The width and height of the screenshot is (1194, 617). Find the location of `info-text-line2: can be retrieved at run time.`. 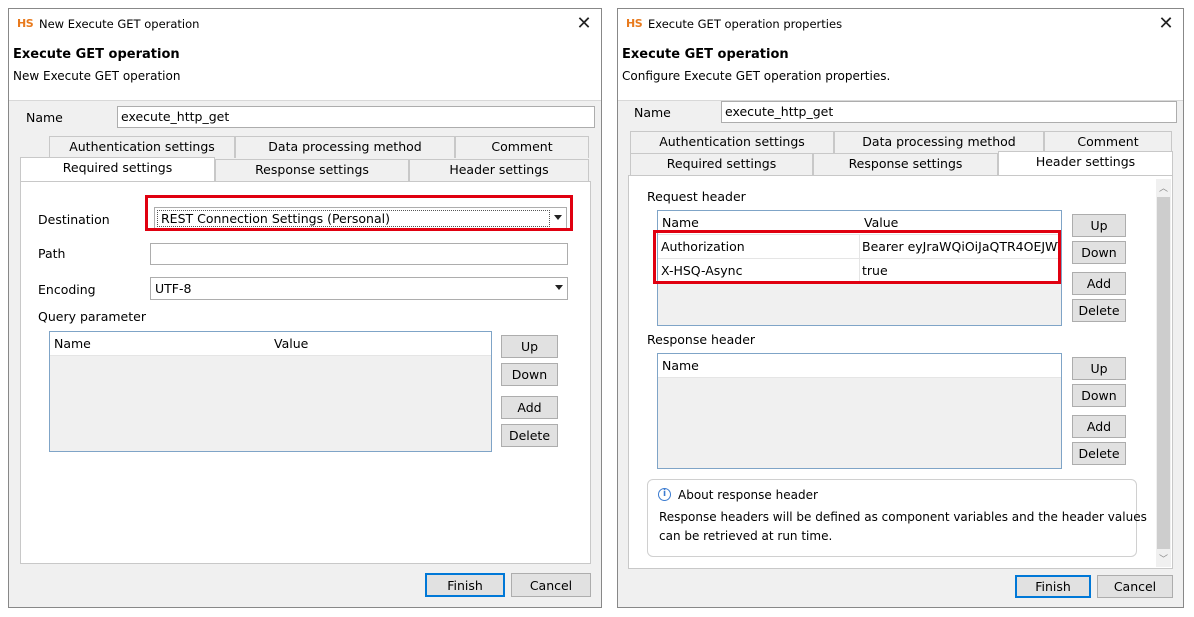

info-text-line2: can be retrieved at run time. is located at coordinates (746, 536).